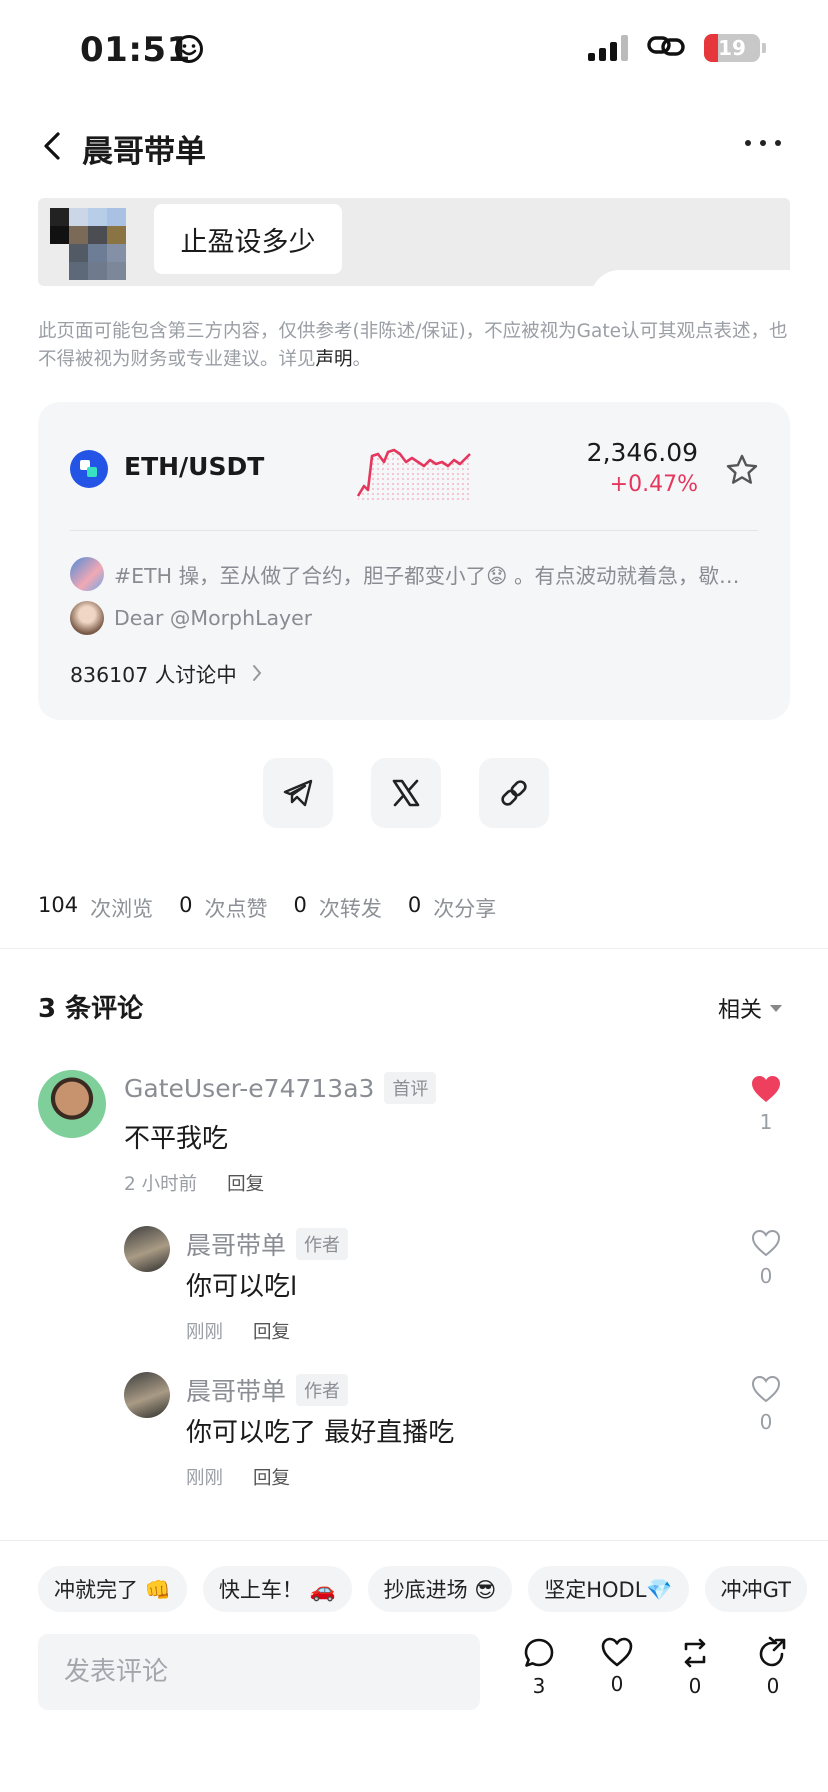 The image size is (828, 1792). Describe the element at coordinates (763, 143) in the screenshot. I see `more-options-button` at that location.